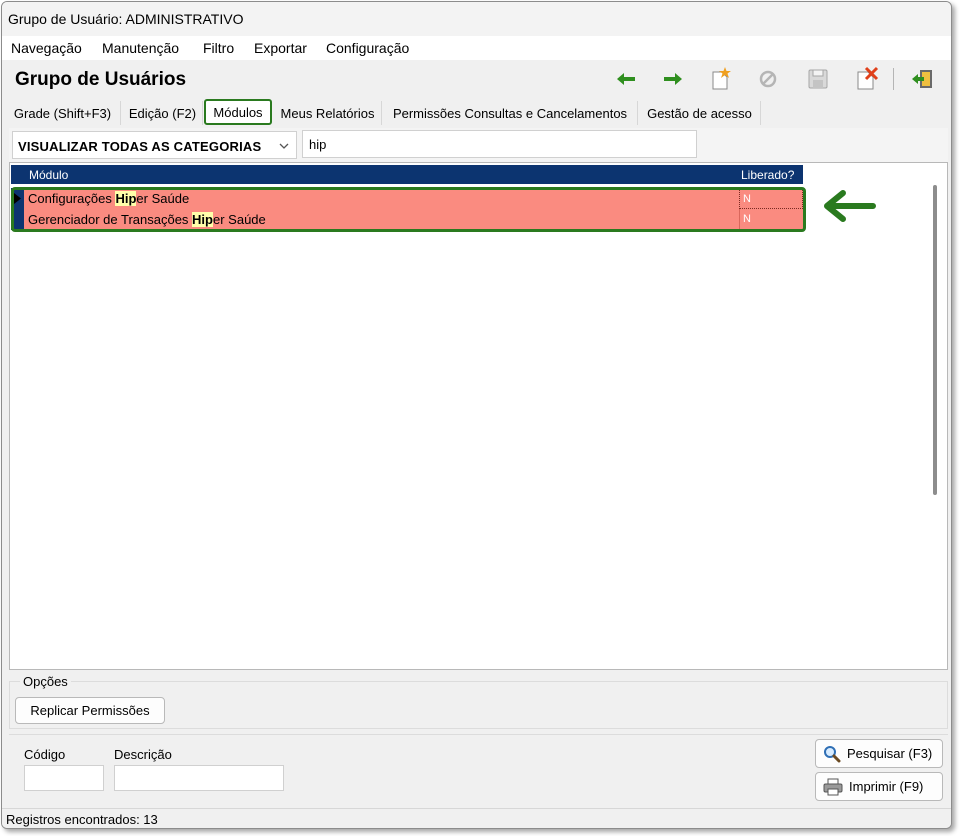 The image size is (962, 836). What do you see at coordinates (923, 79) in the screenshot?
I see `exit-icon` at bounding box center [923, 79].